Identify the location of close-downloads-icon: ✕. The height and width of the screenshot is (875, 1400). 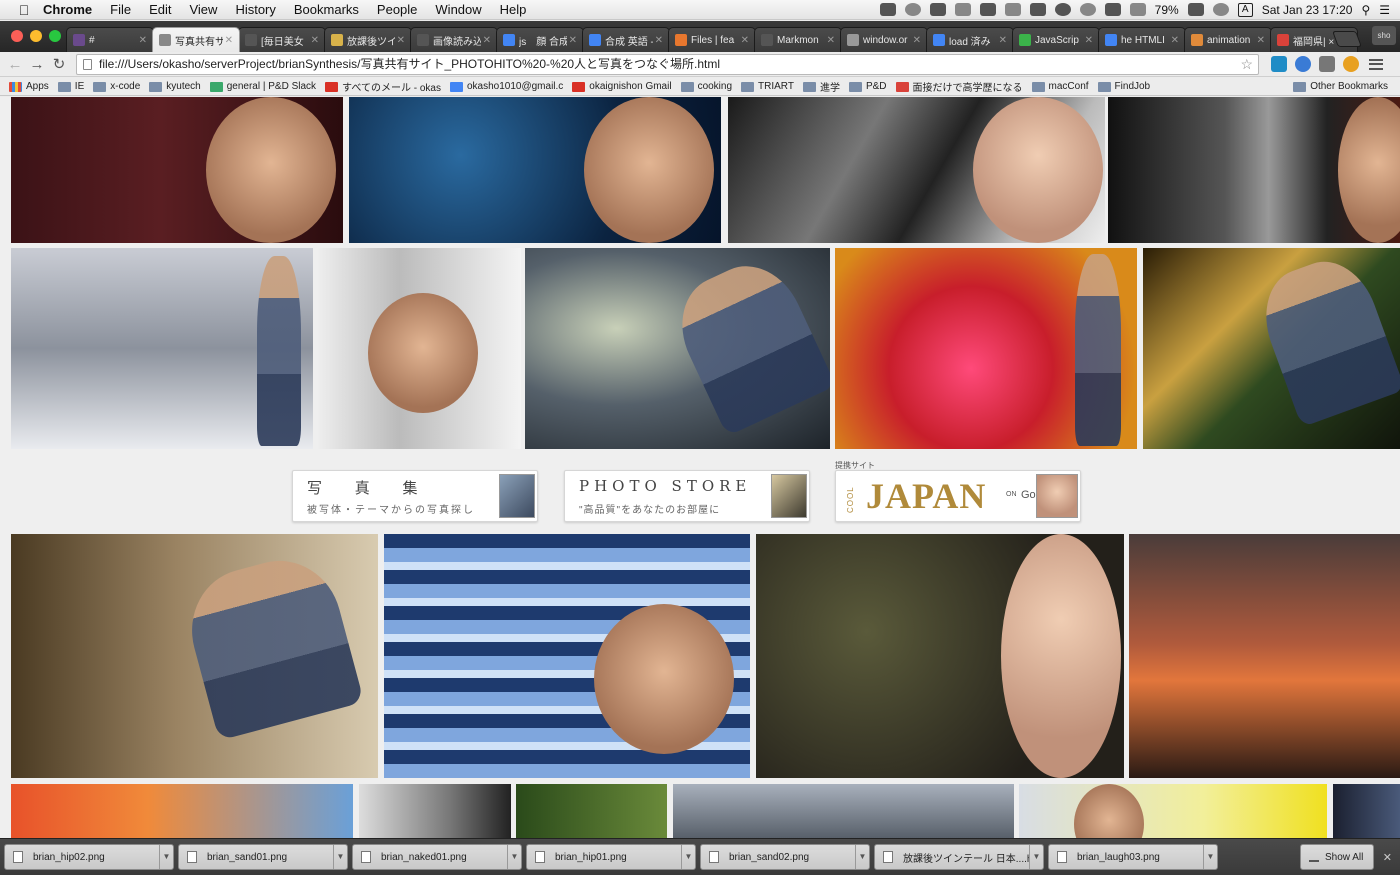
(1387, 857).